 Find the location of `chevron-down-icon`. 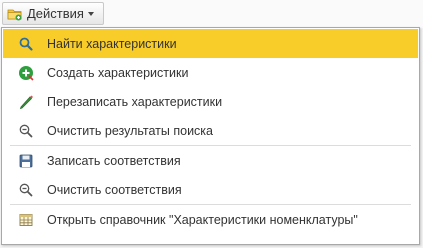

chevron-down-icon is located at coordinates (90, 13).